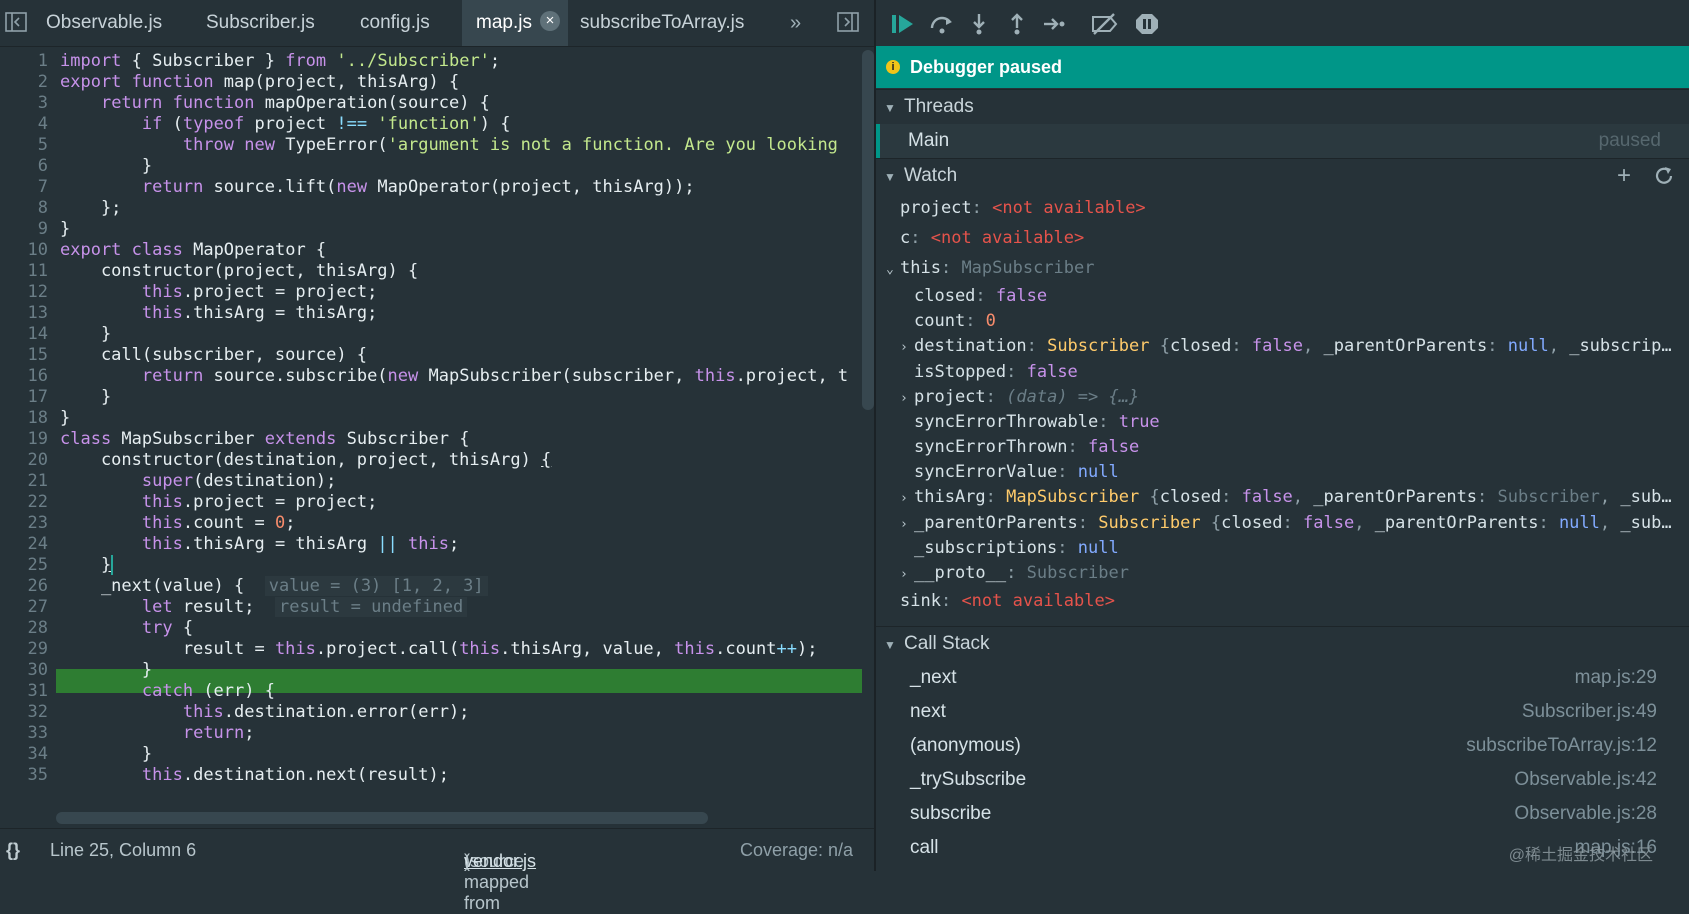 This screenshot has width=1689, height=914. I want to click on watch-expression: ⌄ this: MapSubscriber, so click(990, 268).